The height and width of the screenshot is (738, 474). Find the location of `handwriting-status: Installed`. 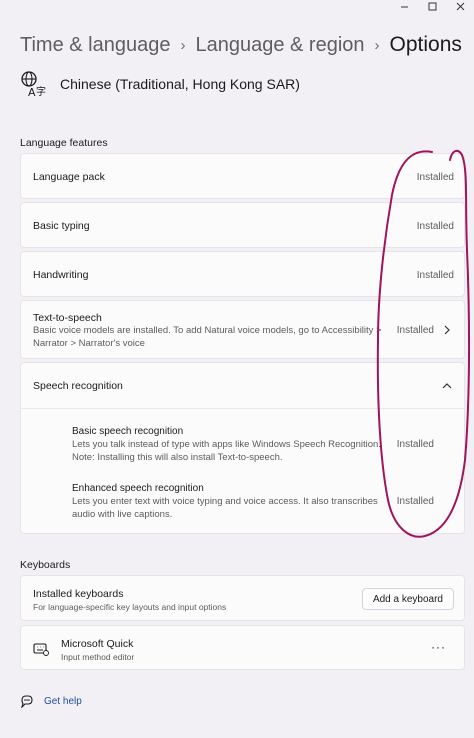

handwriting-status: Installed is located at coordinates (435, 275).